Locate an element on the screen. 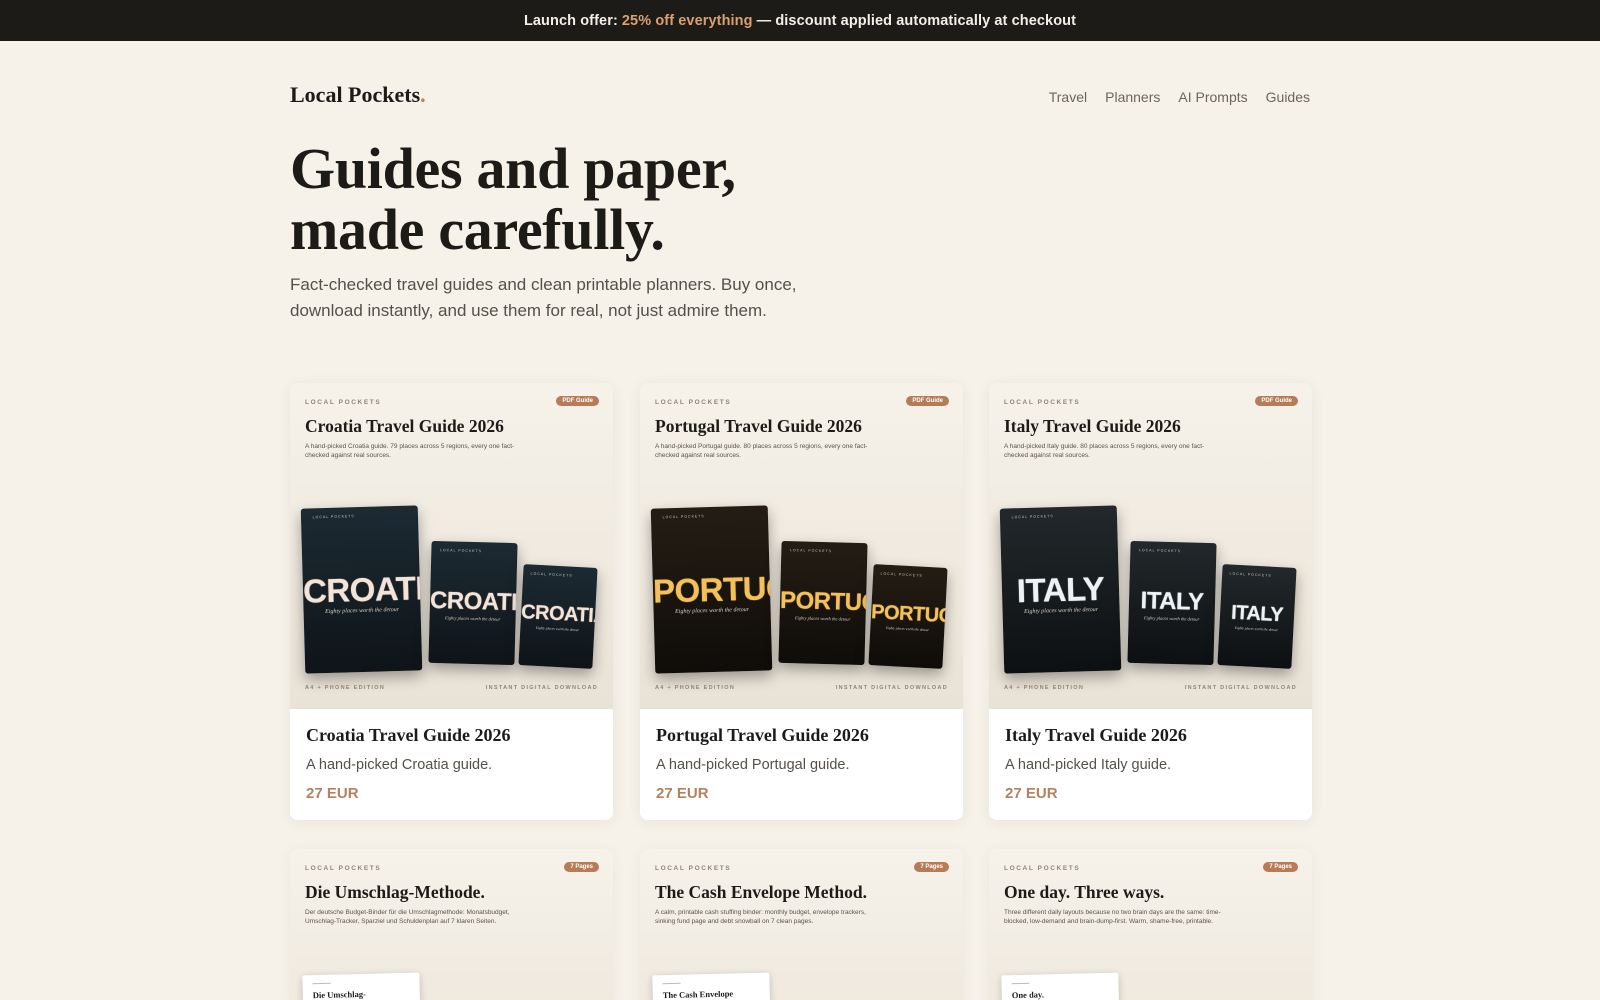 This screenshot has height=1000, width=1600. planner-page-preview: The Cash Envelope is located at coordinates (711, 986).